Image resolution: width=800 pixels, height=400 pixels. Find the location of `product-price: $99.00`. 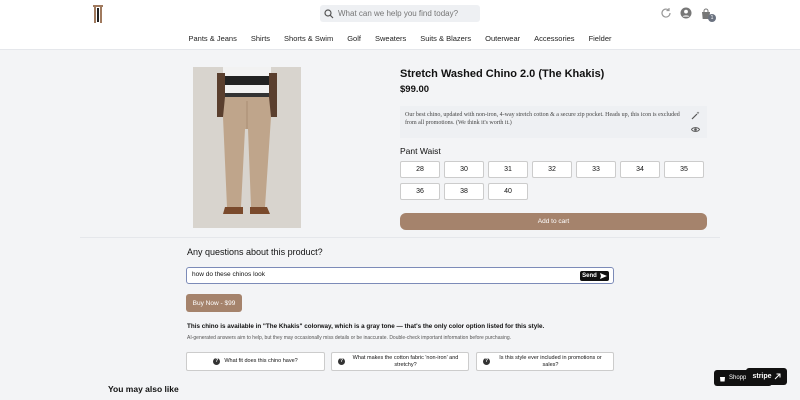

product-price: $99.00 is located at coordinates (415, 89).